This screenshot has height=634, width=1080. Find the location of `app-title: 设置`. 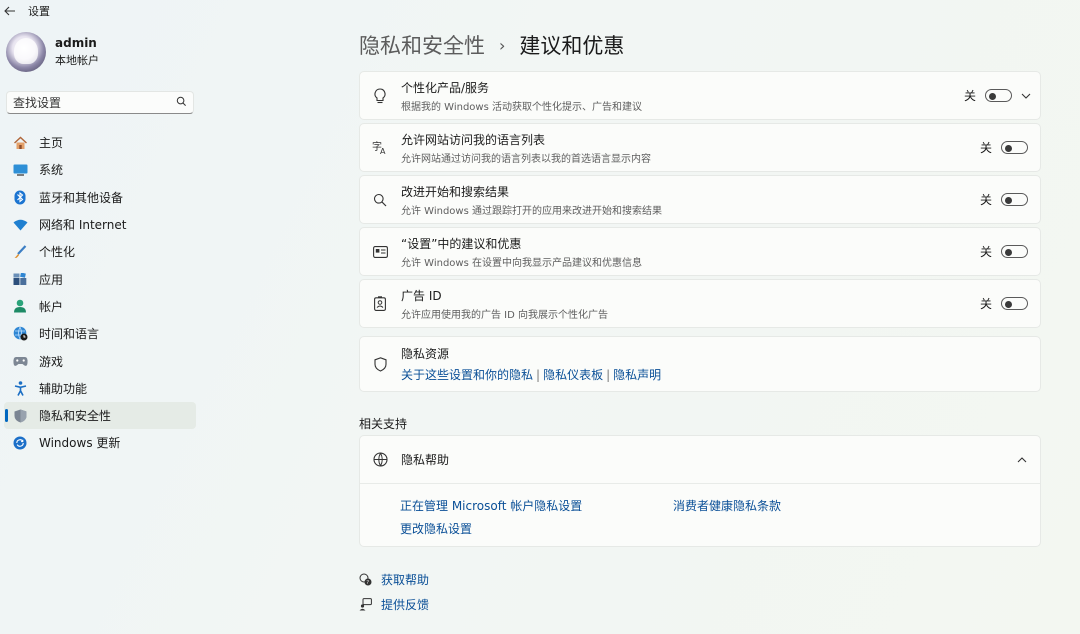

app-title: 设置 is located at coordinates (39, 11).